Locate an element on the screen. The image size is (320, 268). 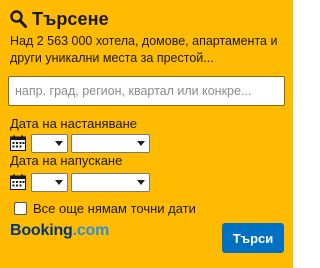
flexible-dates-row: Все още нямам точни дати is located at coordinates (105, 208).